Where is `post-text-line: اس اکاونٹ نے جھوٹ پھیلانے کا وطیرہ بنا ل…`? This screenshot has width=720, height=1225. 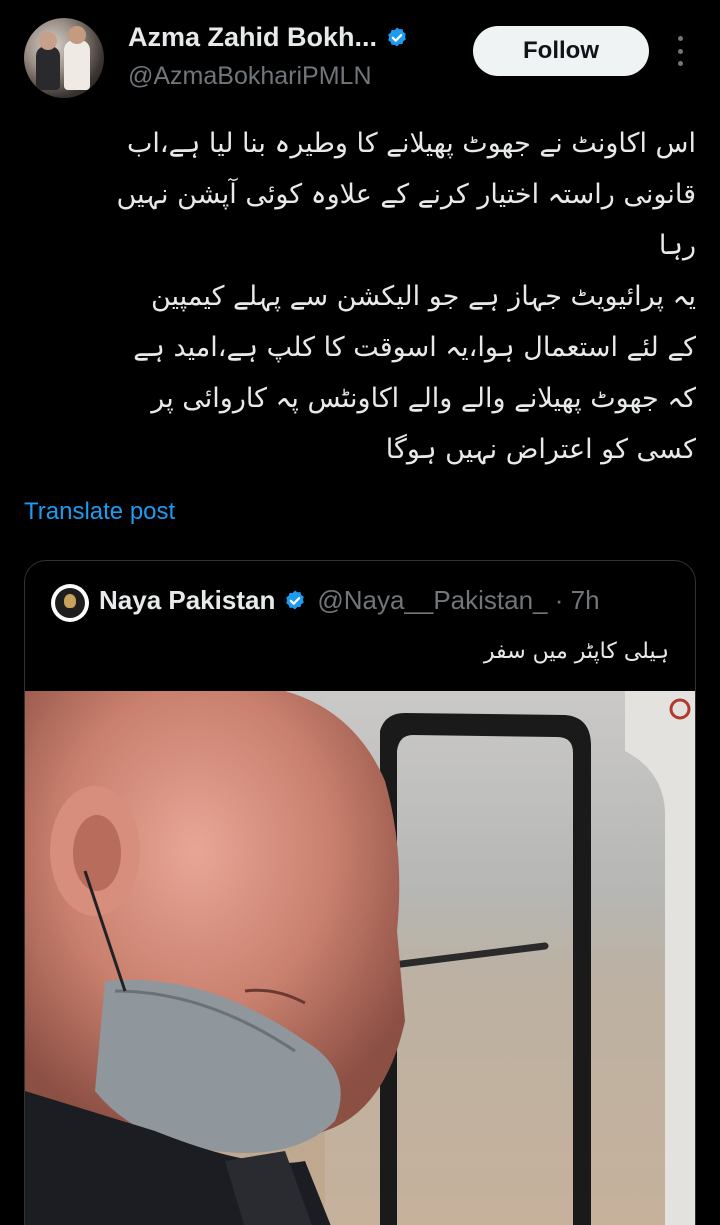
post-text-line: اس اکاونٹ نے جھوٹ پھیلانے کا وطیرہ بنا ل… is located at coordinates (411, 143).